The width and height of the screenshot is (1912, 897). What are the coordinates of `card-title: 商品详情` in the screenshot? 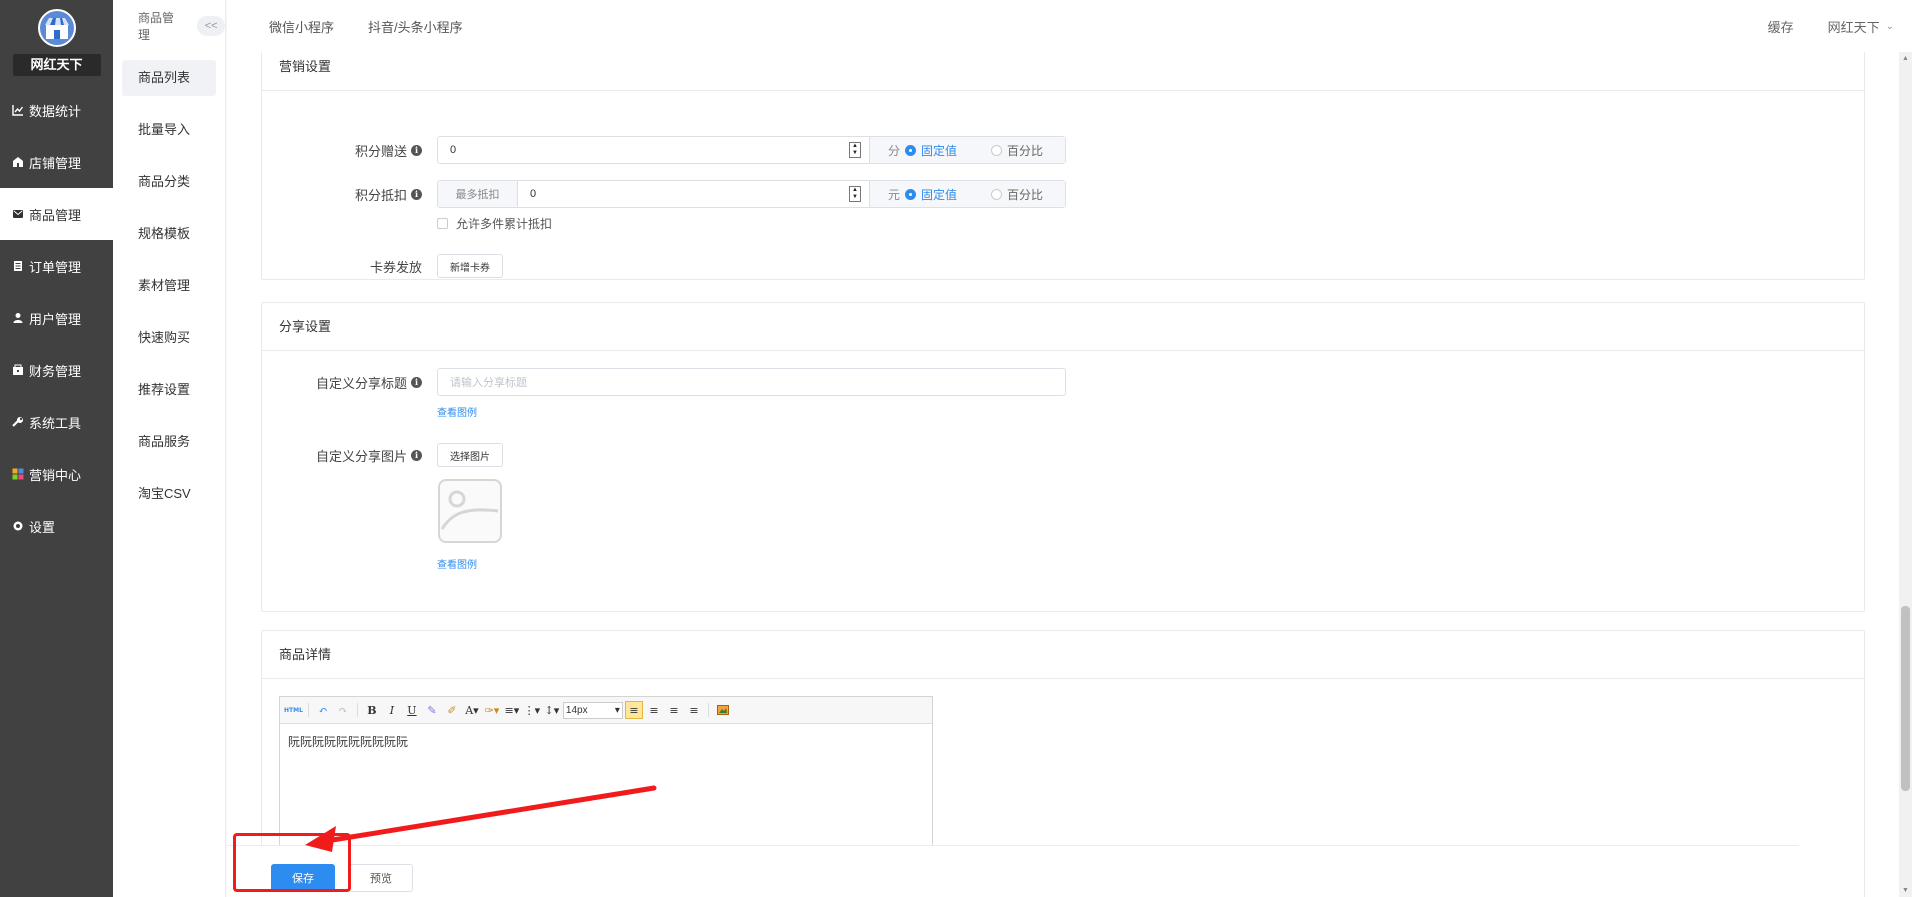 It's located at (1063, 655).